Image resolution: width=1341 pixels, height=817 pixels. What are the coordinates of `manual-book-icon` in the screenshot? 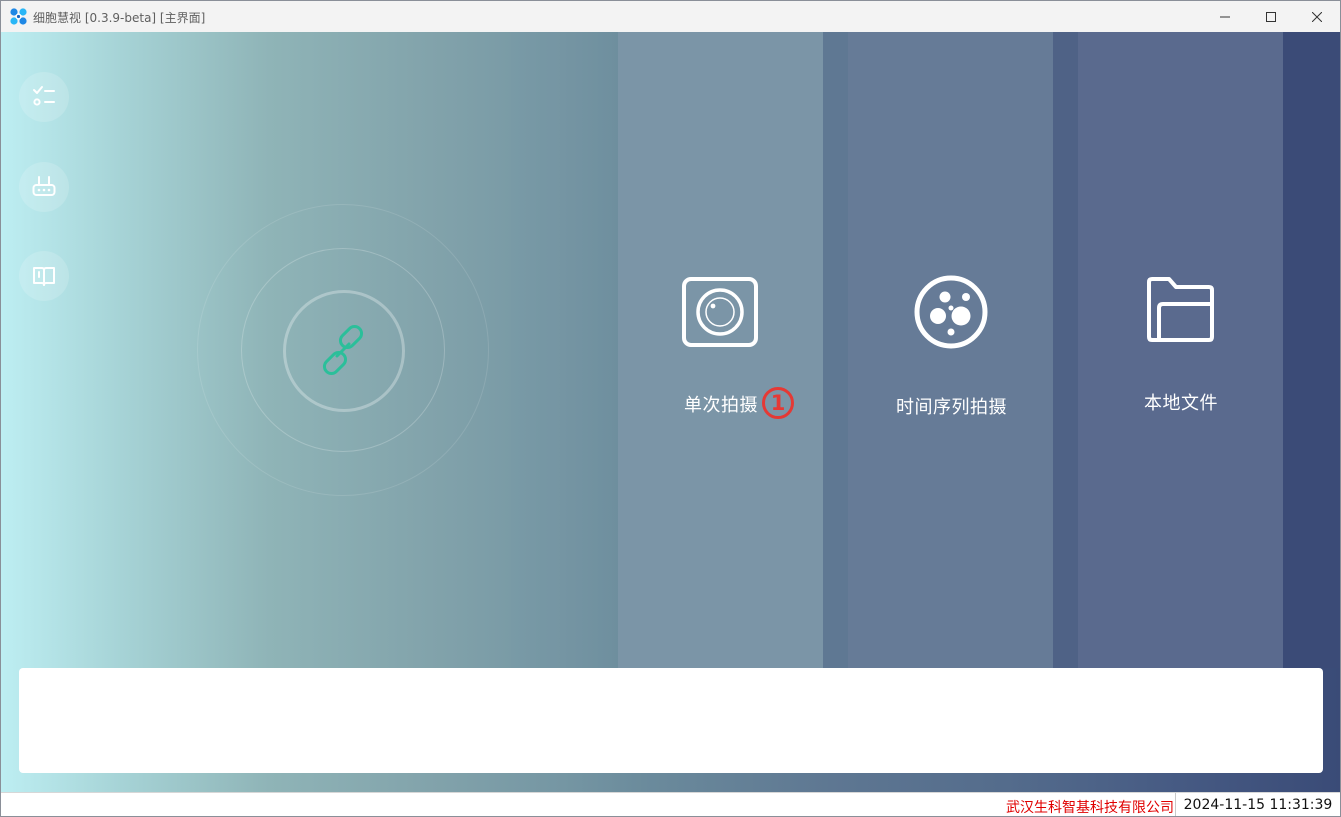 It's located at (44, 276).